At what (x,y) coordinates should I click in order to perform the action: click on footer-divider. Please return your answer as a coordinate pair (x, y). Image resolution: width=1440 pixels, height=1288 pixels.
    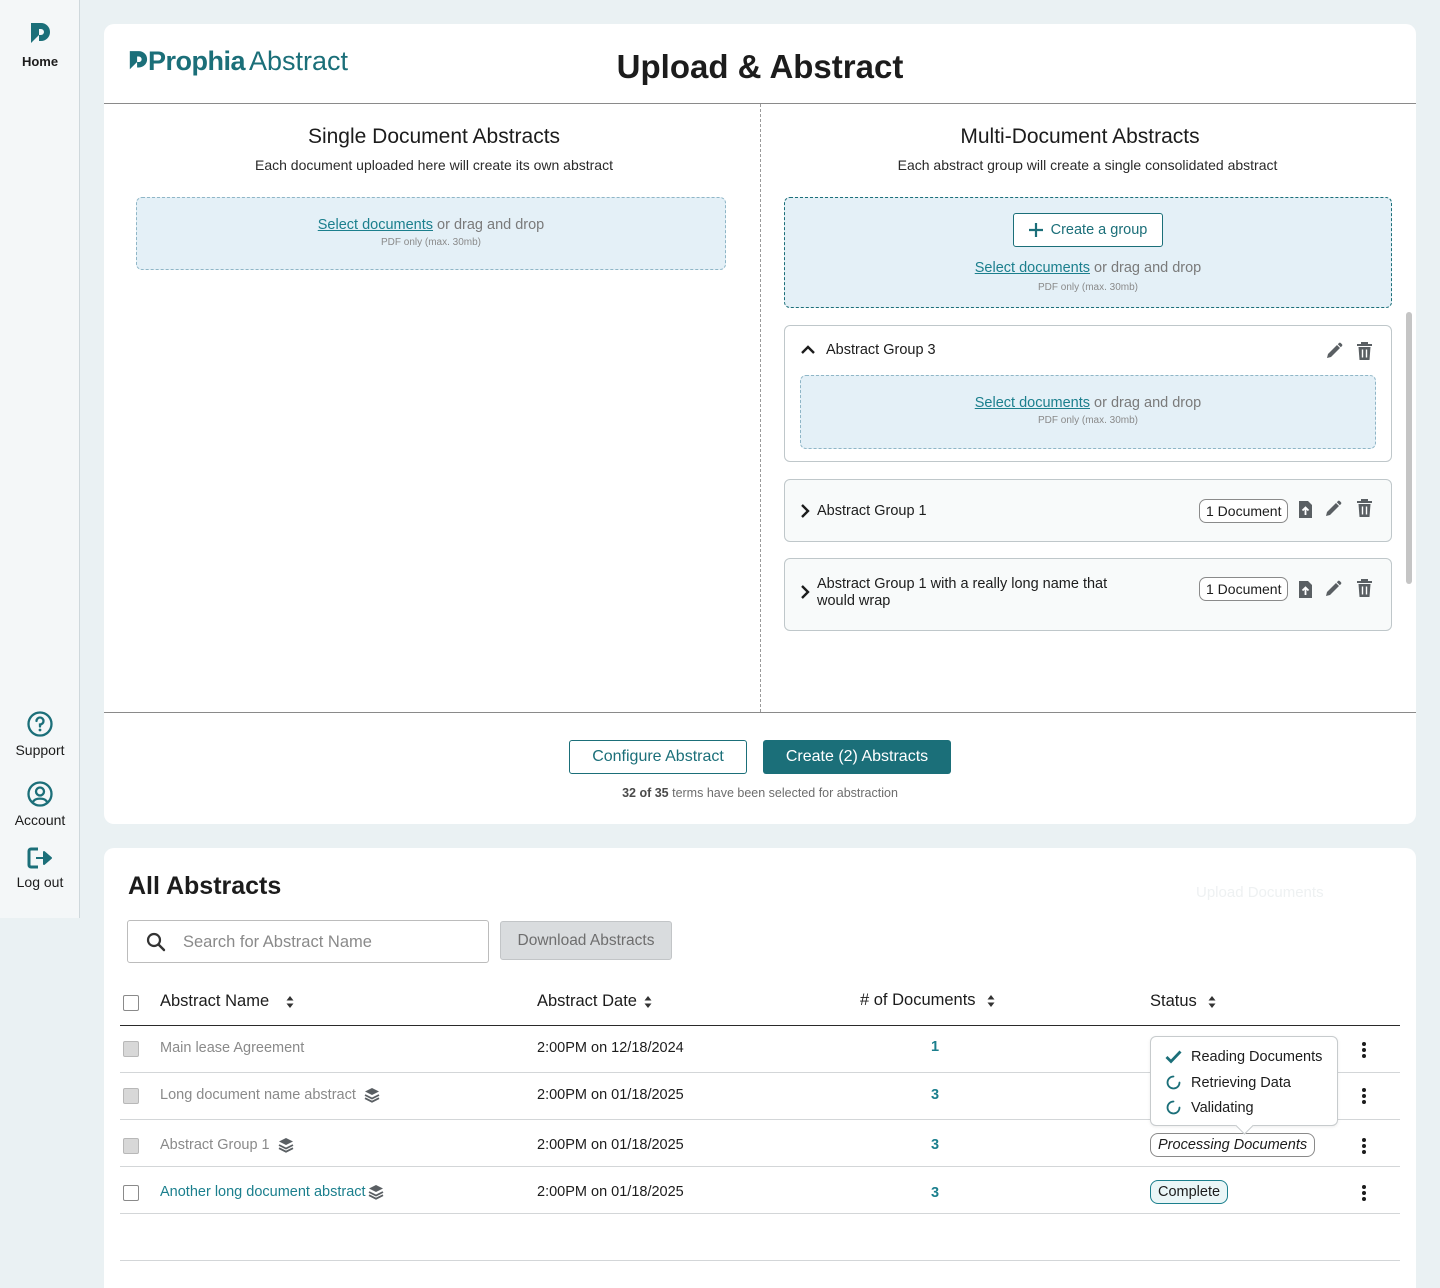
    Looking at the image, I should click on (760, 712).